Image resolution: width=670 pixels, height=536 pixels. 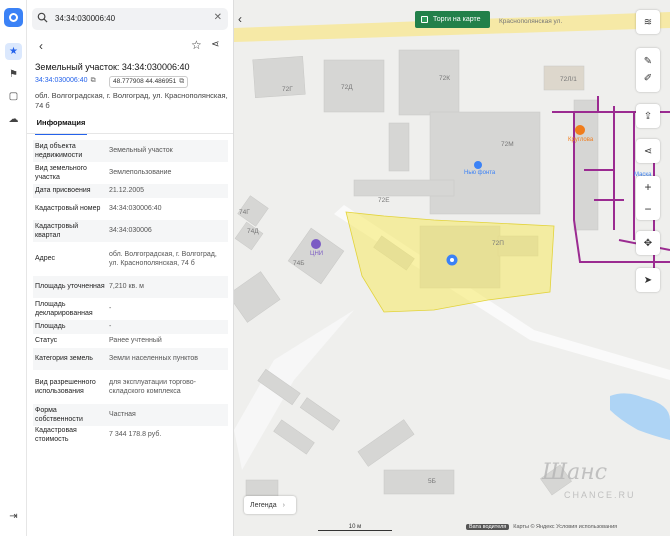 What do you see at coordinates (130, 309) in the screenshot?
I see `table-row: Площадь декларированная -` at bounding box center [130, 309].